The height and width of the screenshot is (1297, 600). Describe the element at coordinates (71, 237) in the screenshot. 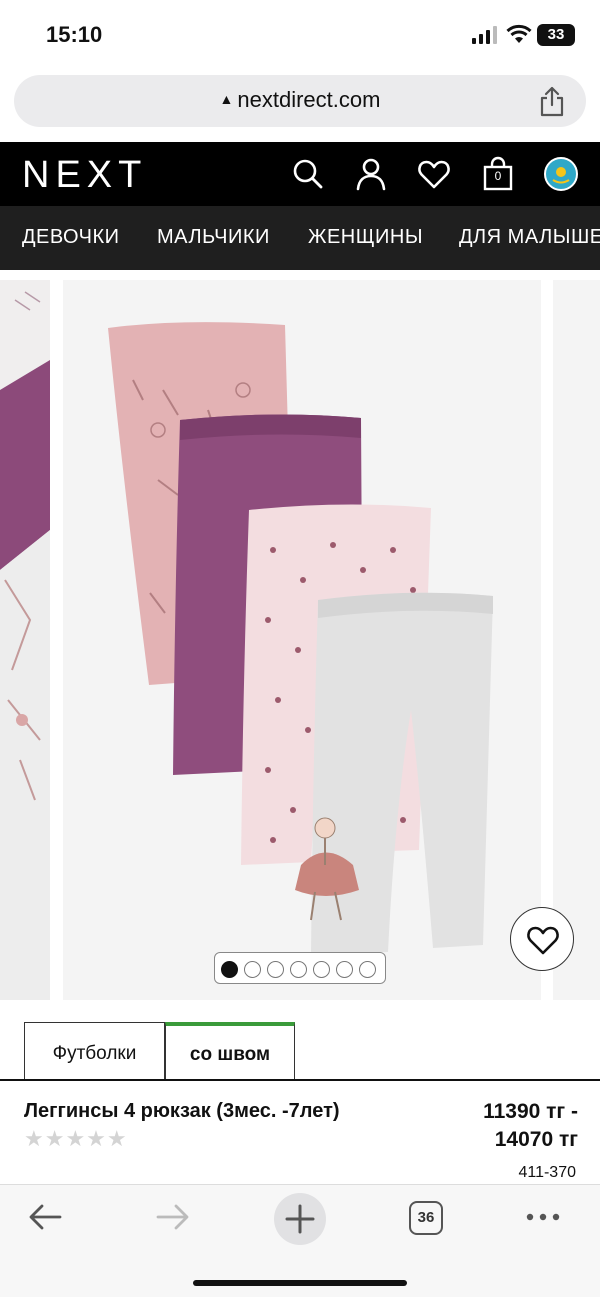

I see `nav-item-girls: ДЕВОЧКИ` at that location.